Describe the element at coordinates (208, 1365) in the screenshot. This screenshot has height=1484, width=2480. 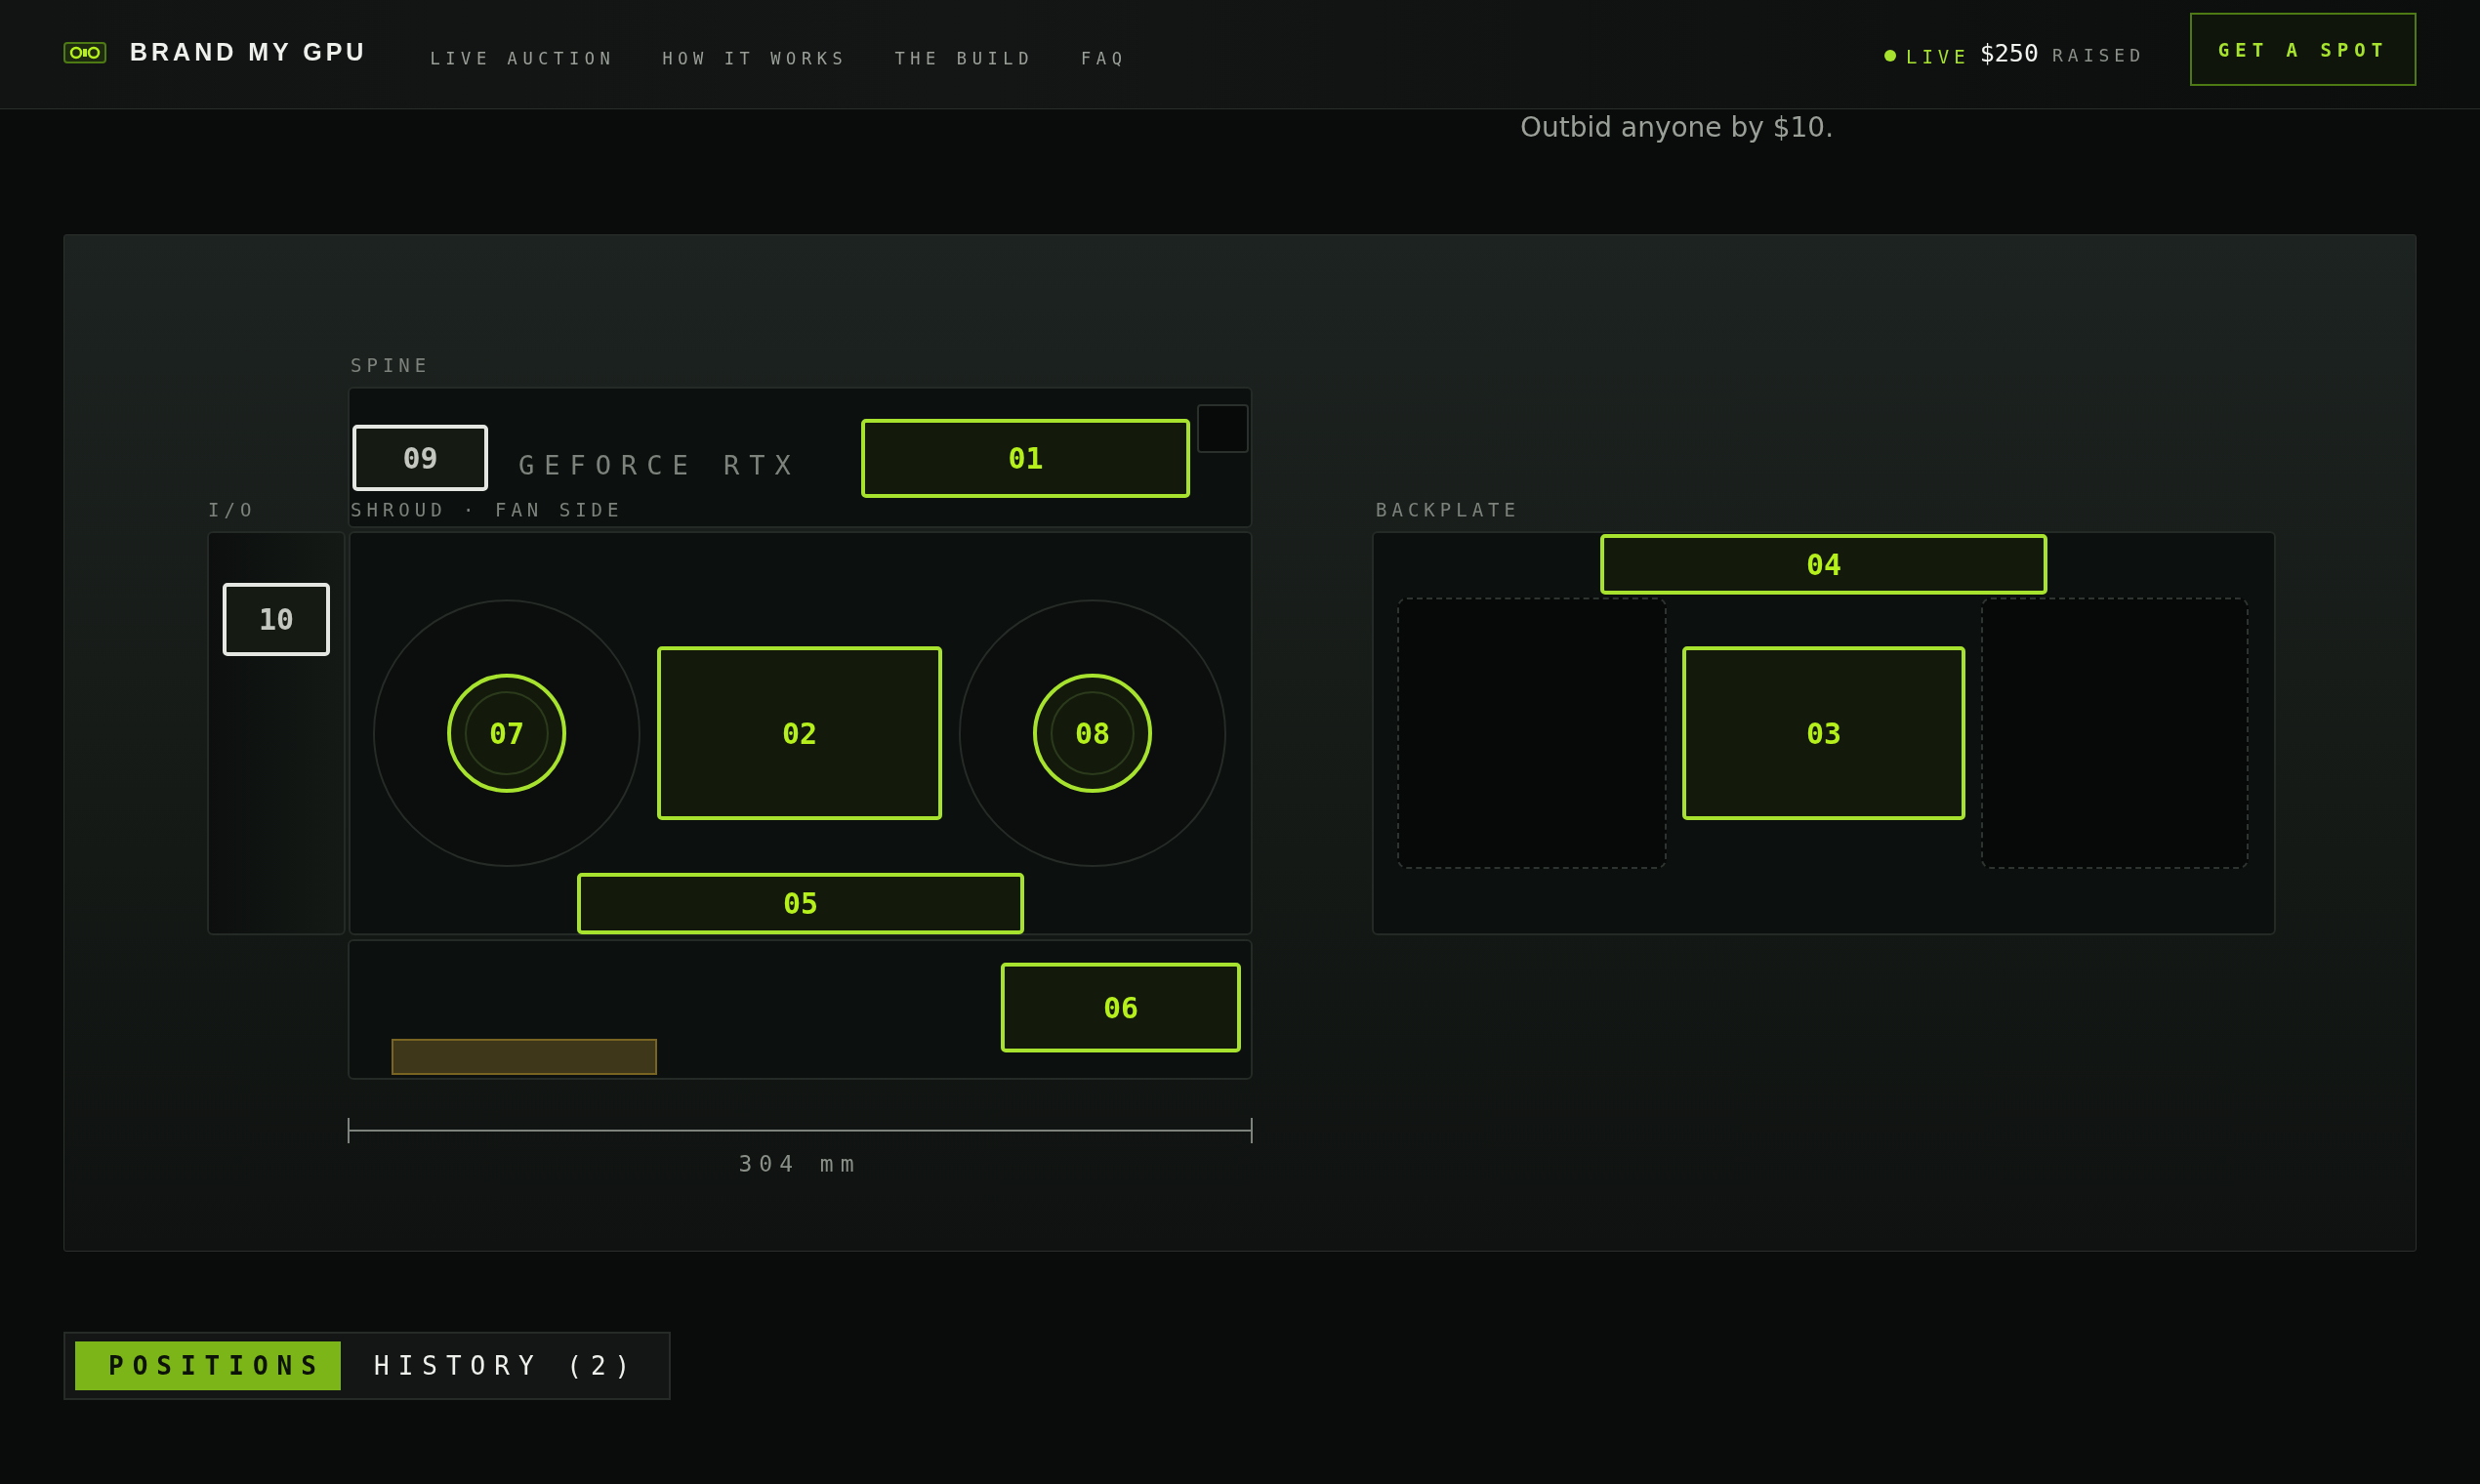
I see `tab: POSITIONS` at that location.